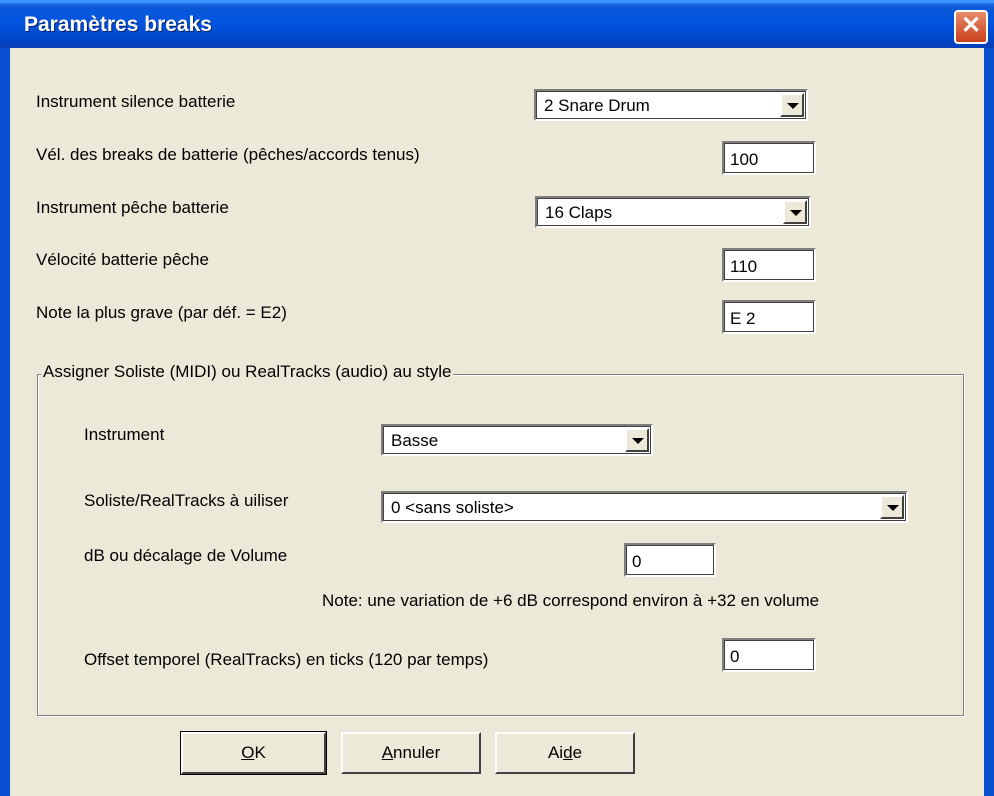 The height and width of the screenshot is (796, 994). What do you see at coordinates (5, 422) in the screenshot?
I see `window-frame-left` at bounding box center [5, 422].